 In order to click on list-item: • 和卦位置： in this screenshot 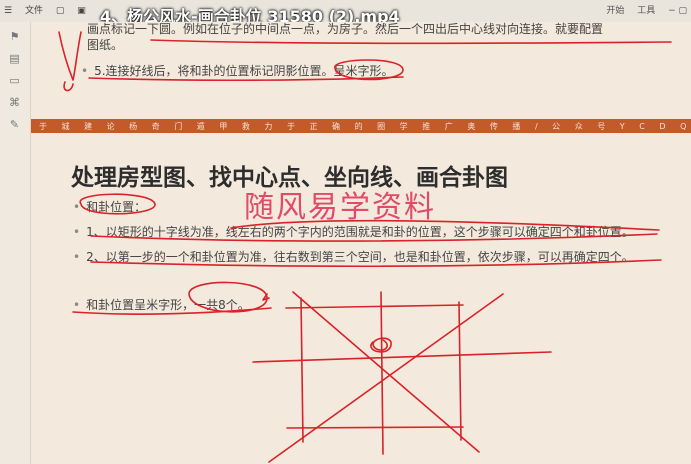, I will do `click(109, 206)`.